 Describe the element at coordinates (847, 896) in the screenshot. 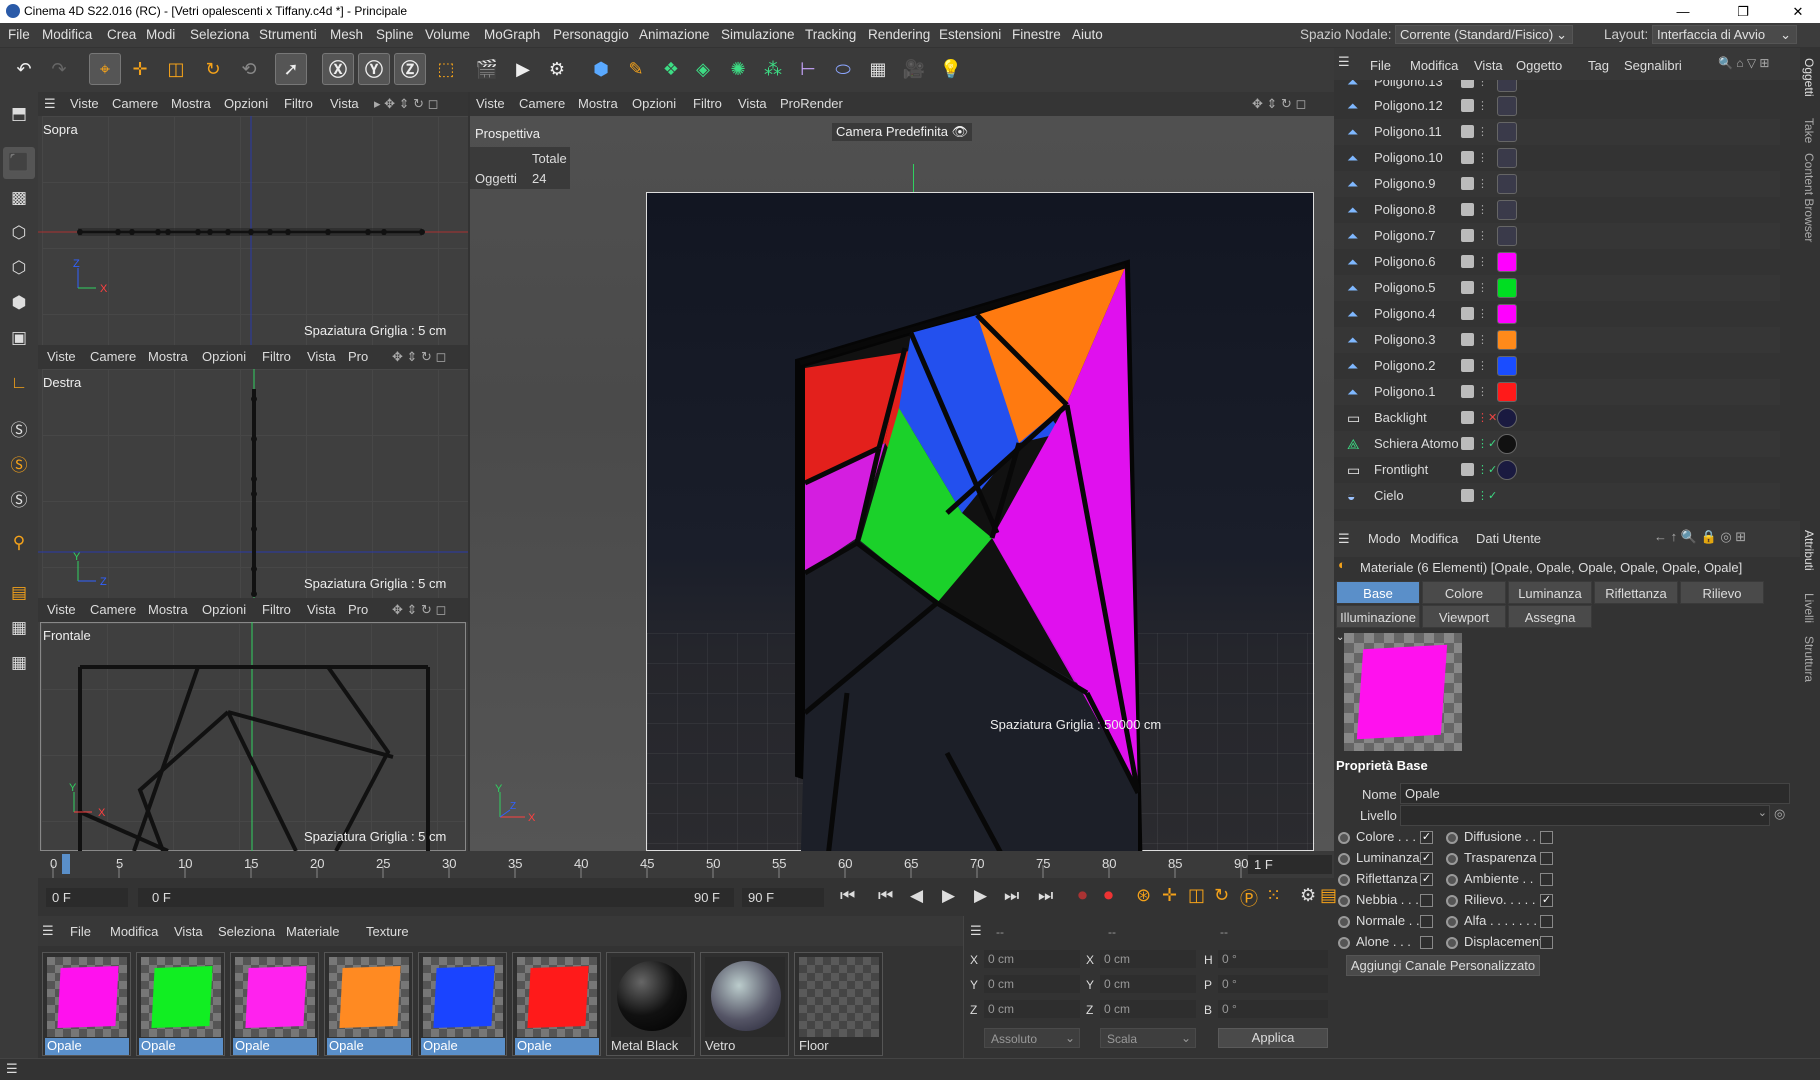

I see `go-to-start-icon: ⏮` at that location.